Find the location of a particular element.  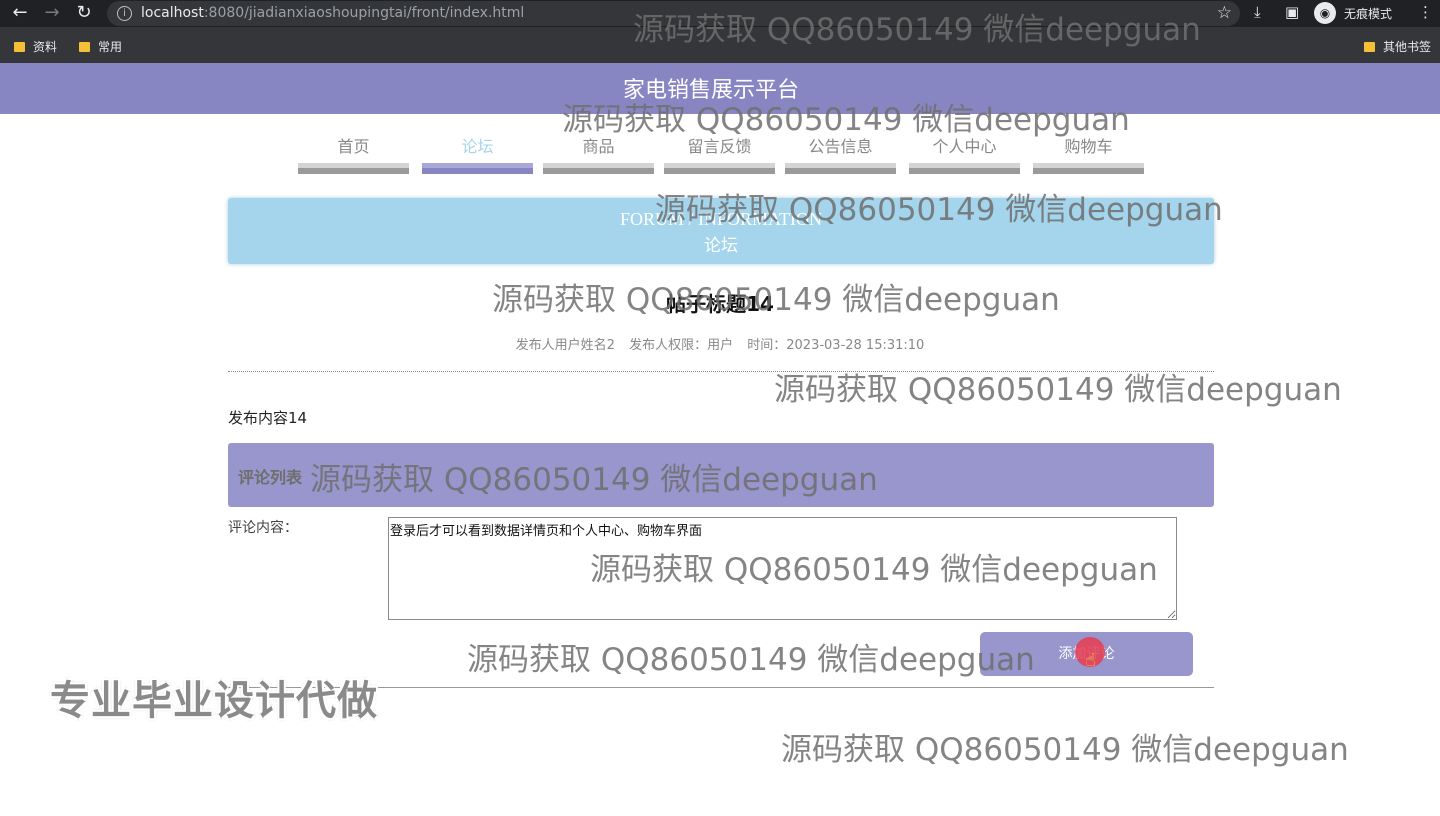

other-bookmarks-label: 其他书签 is located at coordinates (1407, 47).